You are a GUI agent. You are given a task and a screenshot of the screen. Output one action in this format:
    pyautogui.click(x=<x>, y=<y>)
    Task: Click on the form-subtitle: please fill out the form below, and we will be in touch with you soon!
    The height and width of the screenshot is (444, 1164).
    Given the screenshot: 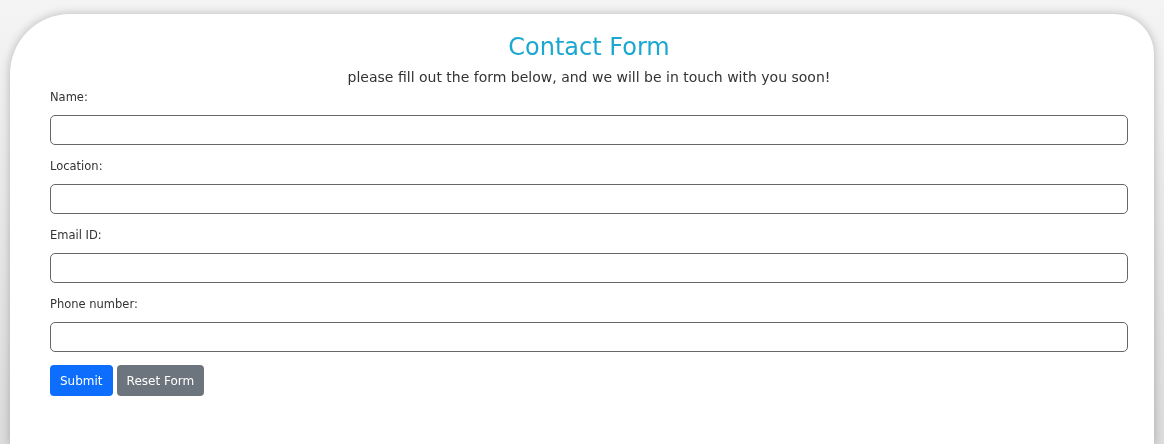 What is the action you would take?
    pyautogui.click(x=589, y=77)
    